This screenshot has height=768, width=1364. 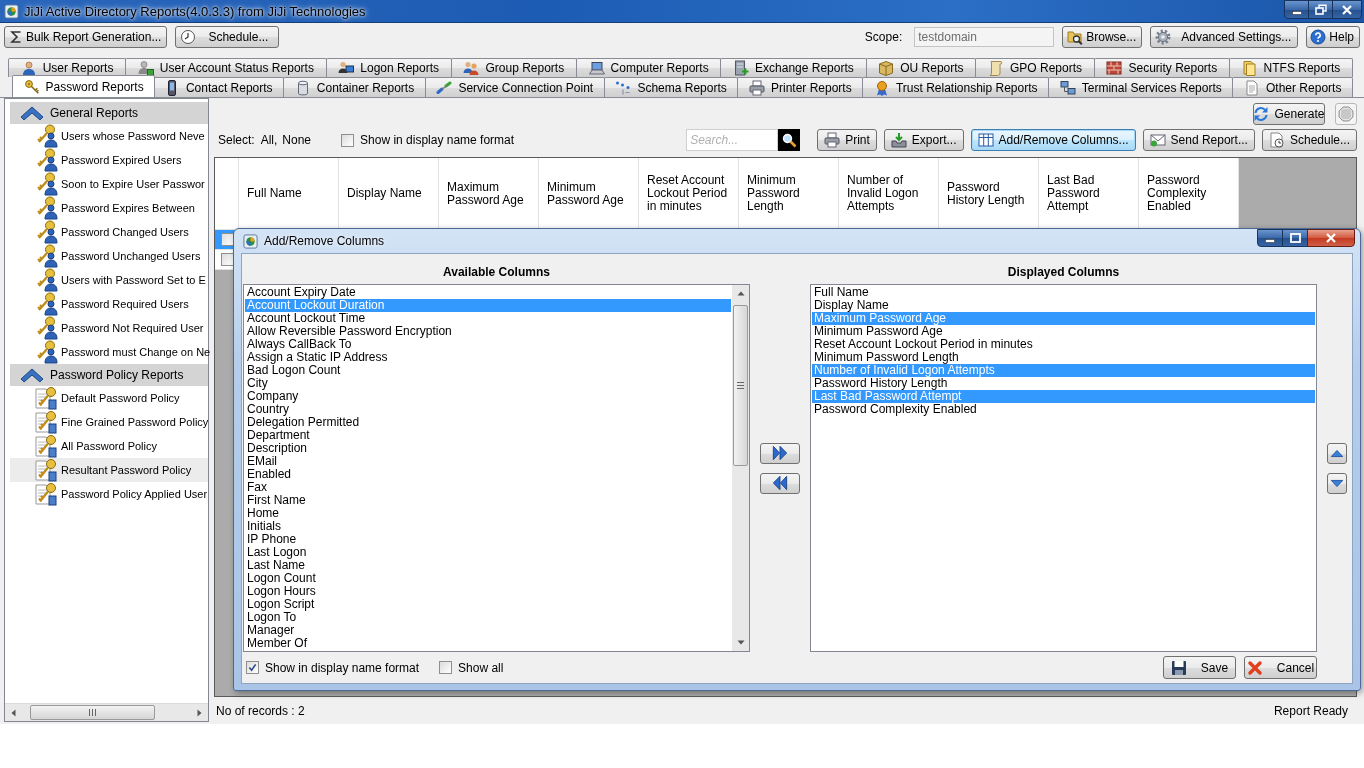 I want to click on select-link: All,, so click(x=269, y=140).